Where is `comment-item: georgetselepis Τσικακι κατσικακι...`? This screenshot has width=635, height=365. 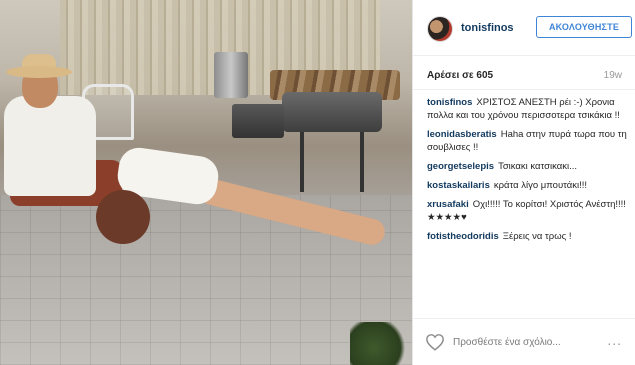
comment-item: georgetselepis Τσικακι κατσικακι... is located at coordinates (527, 166).